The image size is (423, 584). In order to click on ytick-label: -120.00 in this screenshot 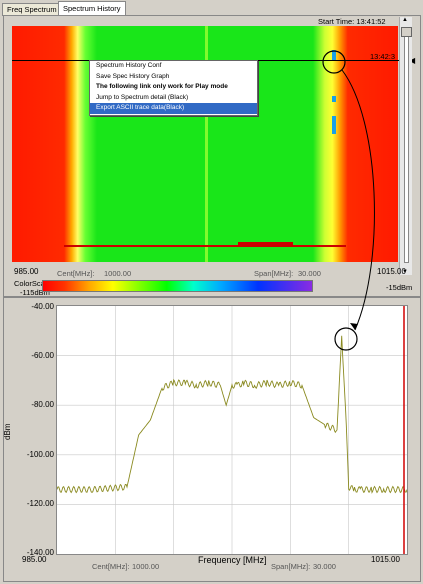, I will do `click(40, 503)`.